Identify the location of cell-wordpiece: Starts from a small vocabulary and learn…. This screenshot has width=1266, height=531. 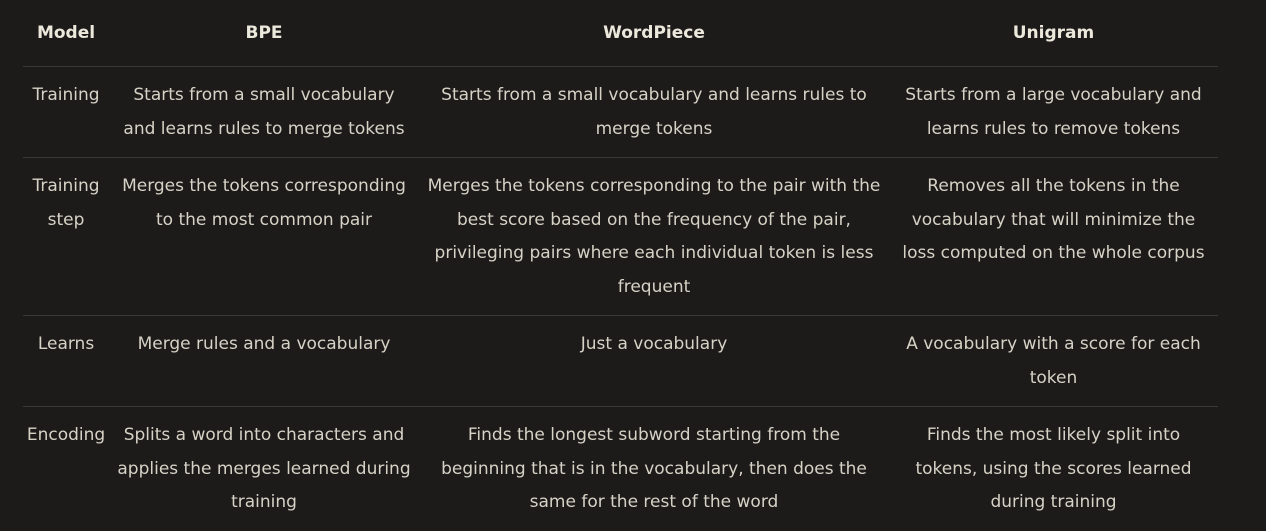
(654, 112).